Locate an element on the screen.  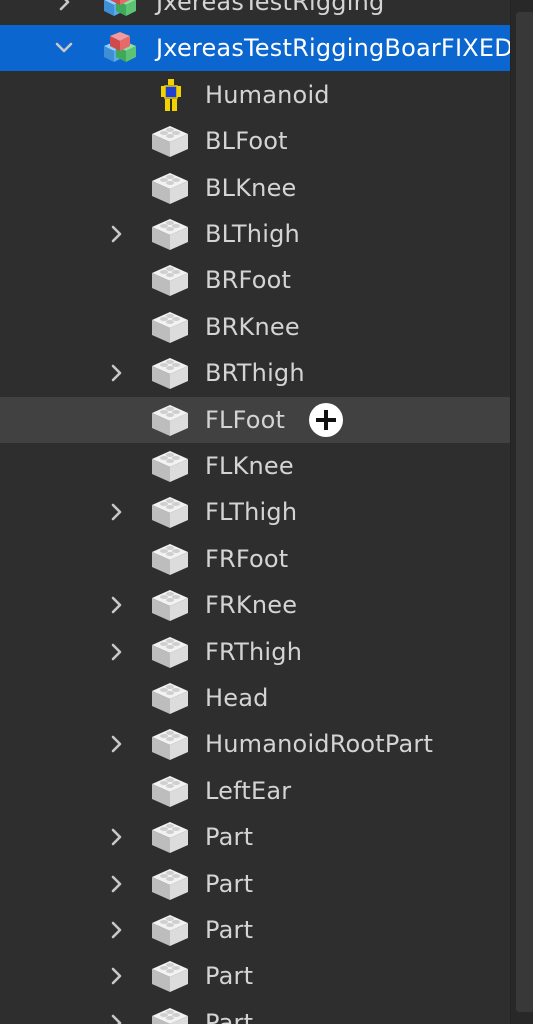
tree-row-label: FRFoot is located at coordinates (247, 558).